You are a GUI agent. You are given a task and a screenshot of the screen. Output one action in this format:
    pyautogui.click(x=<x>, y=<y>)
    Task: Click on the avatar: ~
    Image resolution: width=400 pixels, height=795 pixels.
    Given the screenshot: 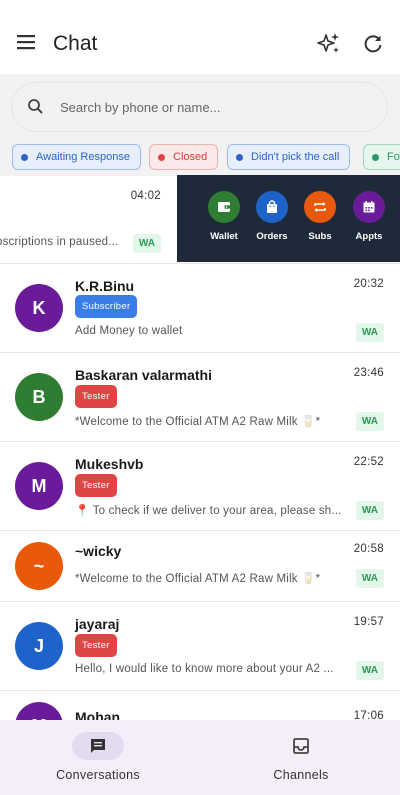 What is the action you would take?
    pyautogui.click(x=39, y=566)
    